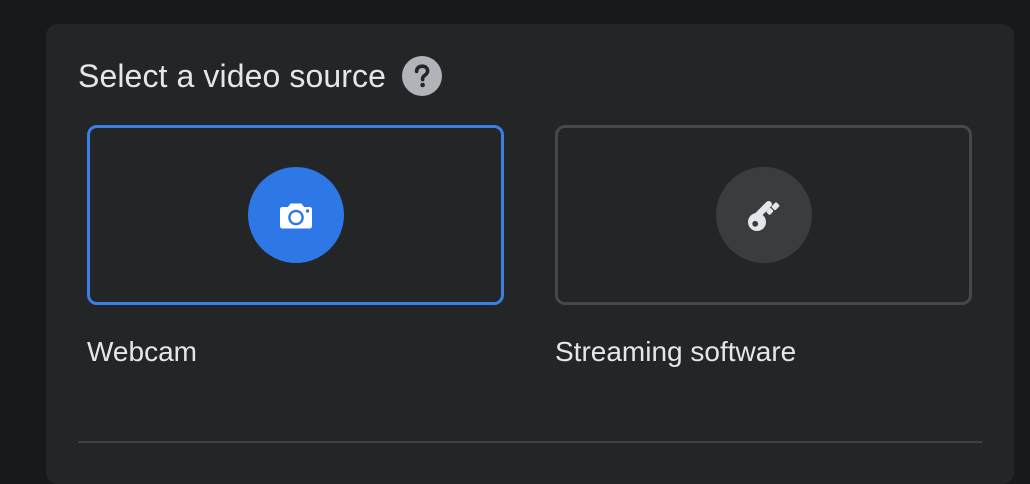 Image resolution: width=1030 pixels, height=484 pixels. Describe the element at coordinates (530, 442) in the screenshot. I see `section-divider` at that location.